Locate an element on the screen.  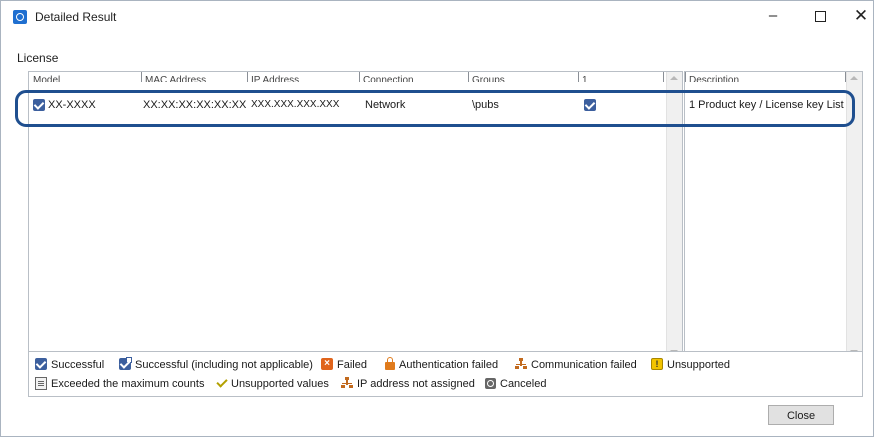
legend-label: Communication failed is located at coordinates (584, 365).